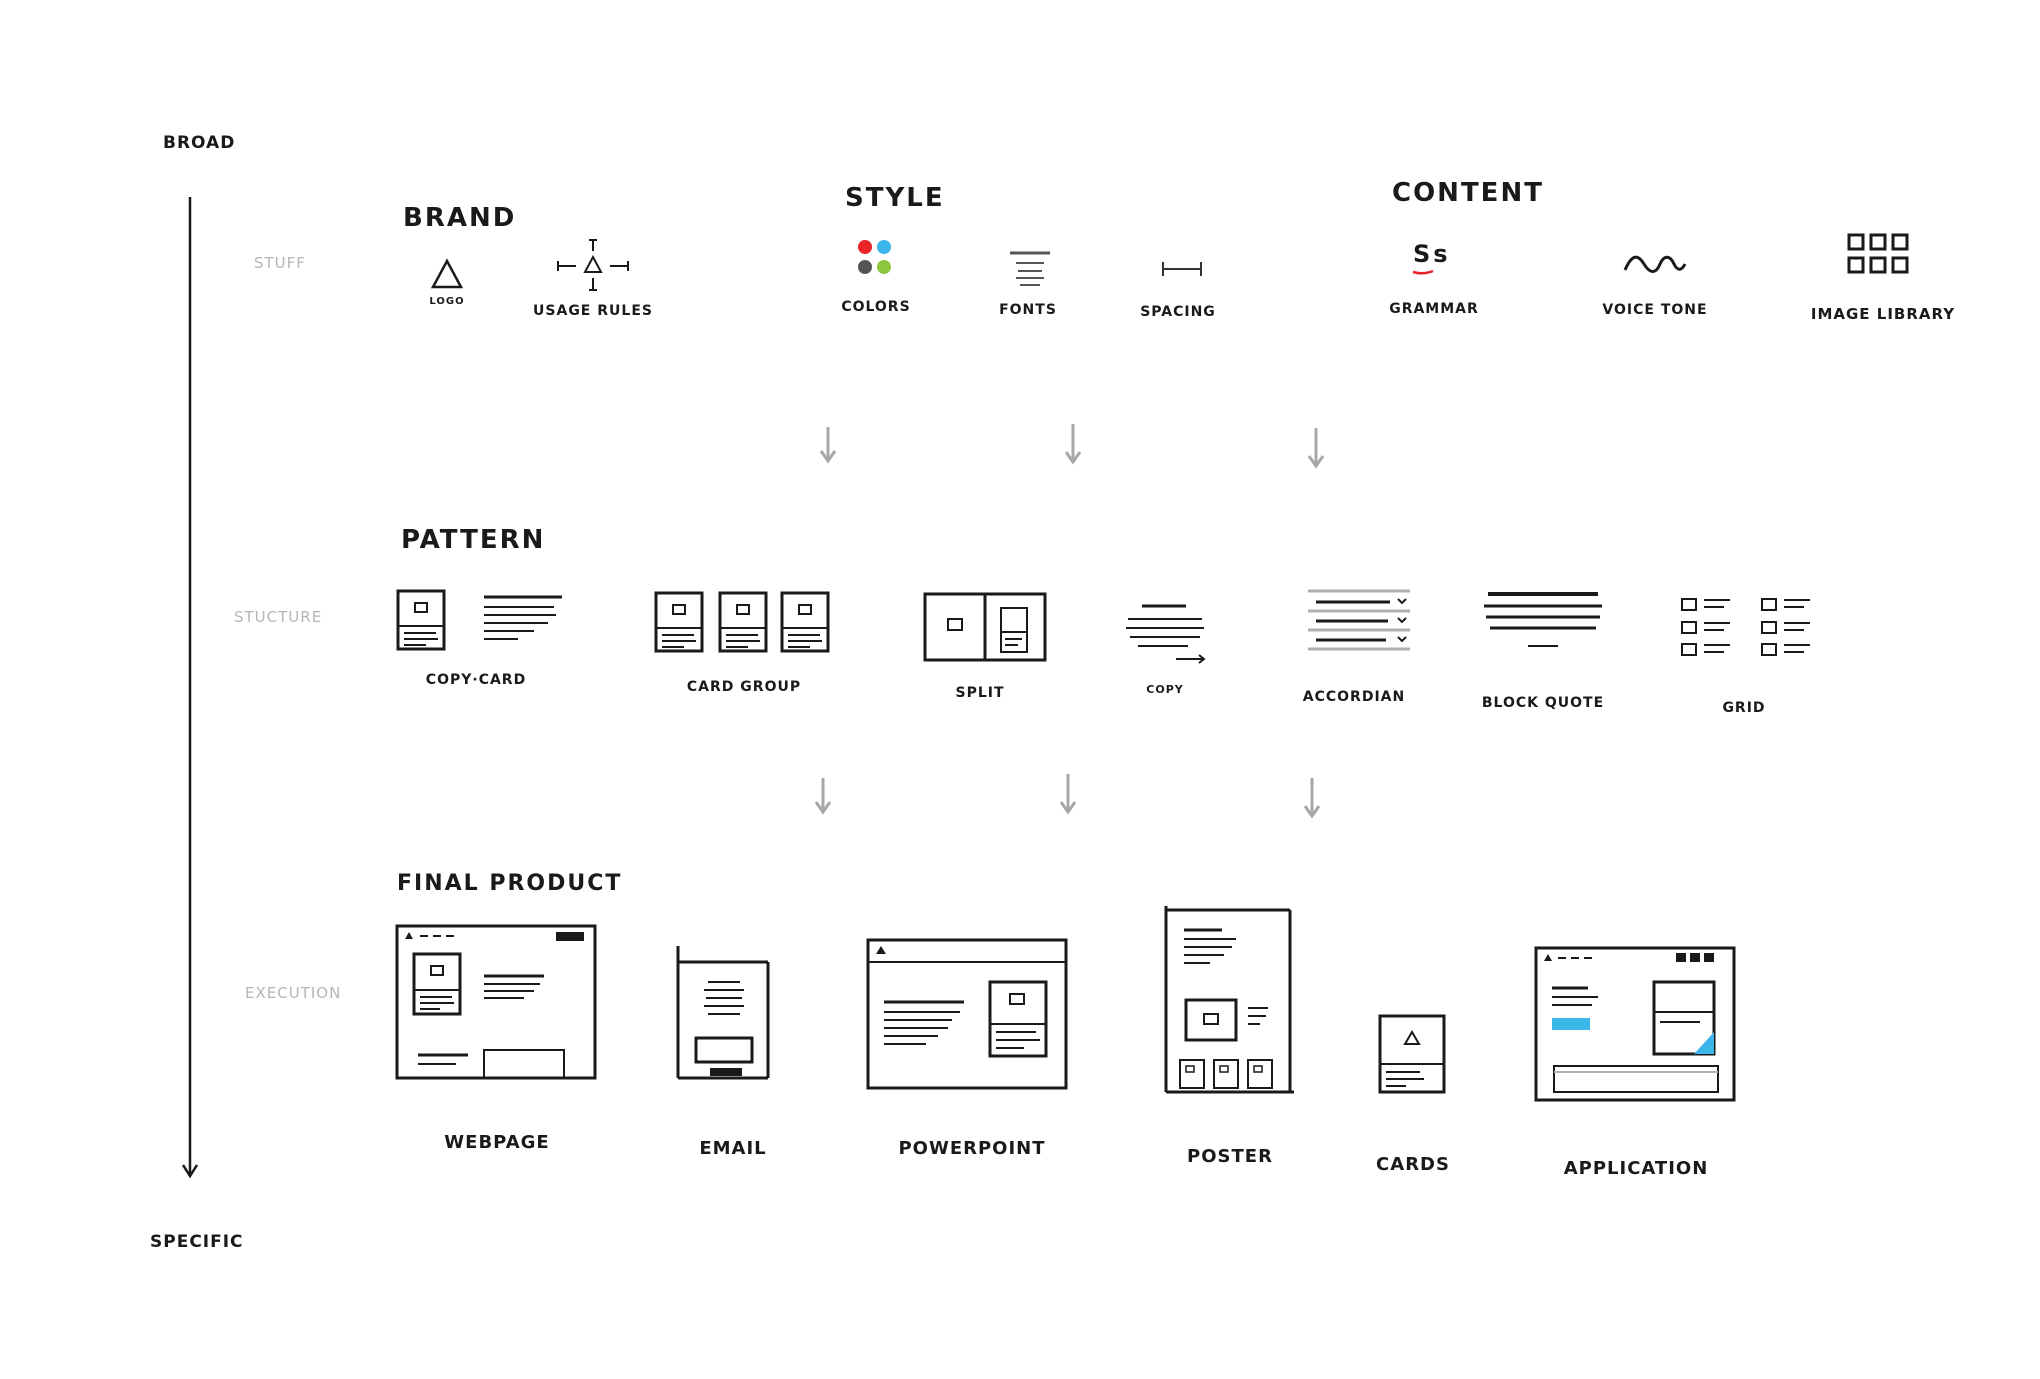  Describe the element at coordinates (1635, 1024) in the screenshot. I see `application-wireframe-icon` at that location.